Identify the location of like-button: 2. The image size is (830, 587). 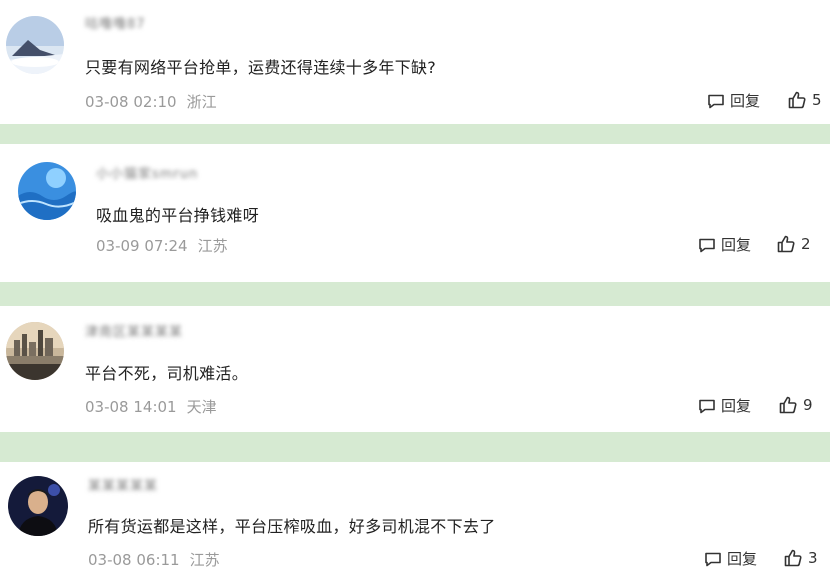
(793, 244).